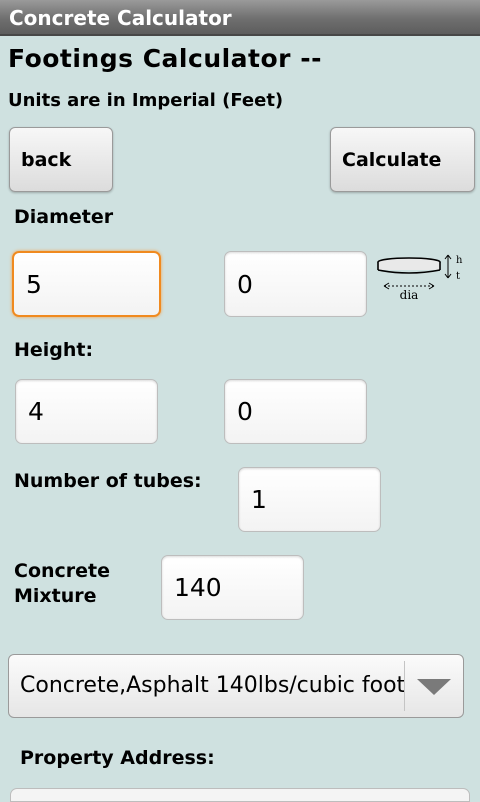 Image resolution: width=480 pixels, height=802 pixels. Describe the element at coordinates (55, 596) in the screenshot. I see `mixture-label-line2: Mixture` at that location.